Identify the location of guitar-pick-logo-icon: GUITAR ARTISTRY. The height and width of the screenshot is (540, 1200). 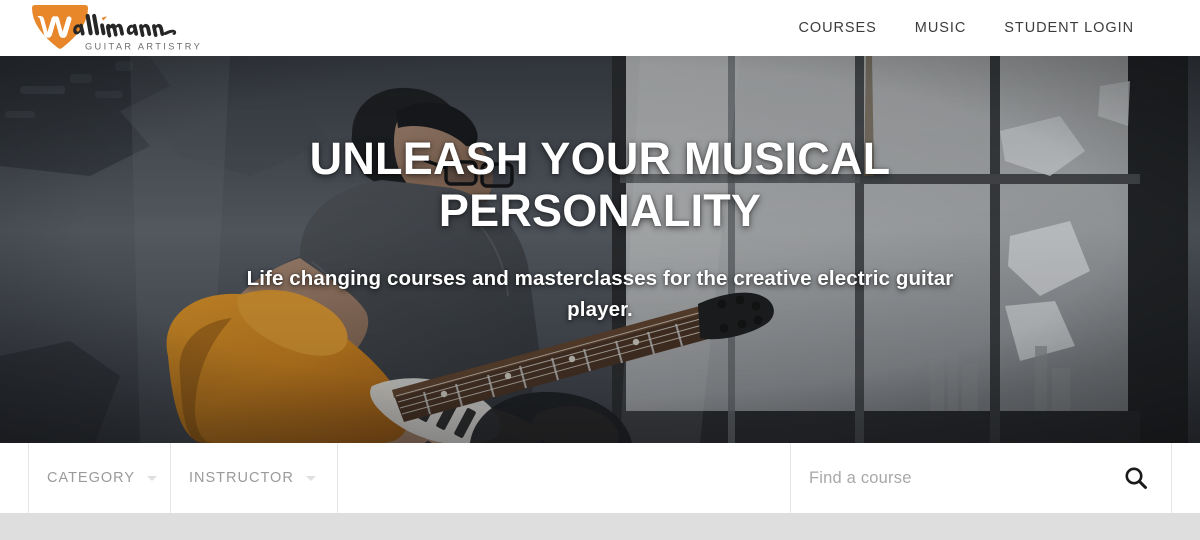
(117, 28).